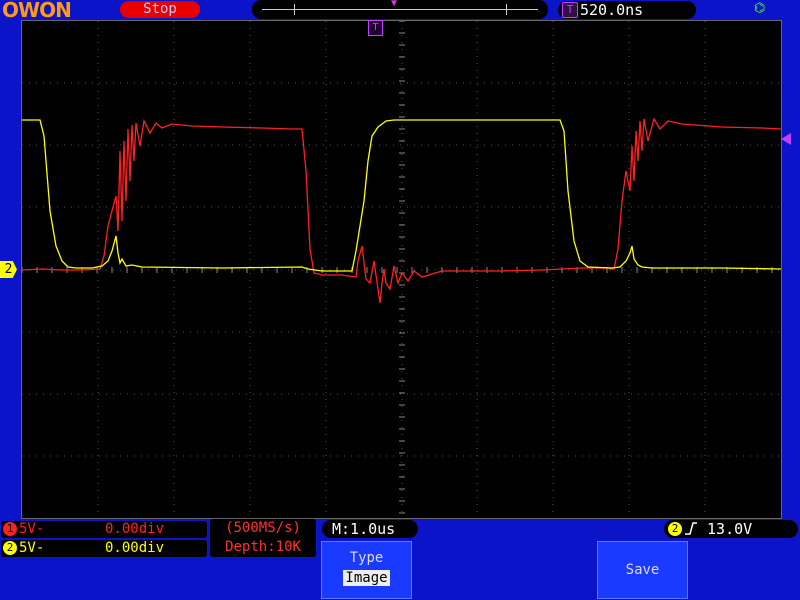 This screenshot has height=600, width=800. I want to click on save-button: Save, so click(642, 570).